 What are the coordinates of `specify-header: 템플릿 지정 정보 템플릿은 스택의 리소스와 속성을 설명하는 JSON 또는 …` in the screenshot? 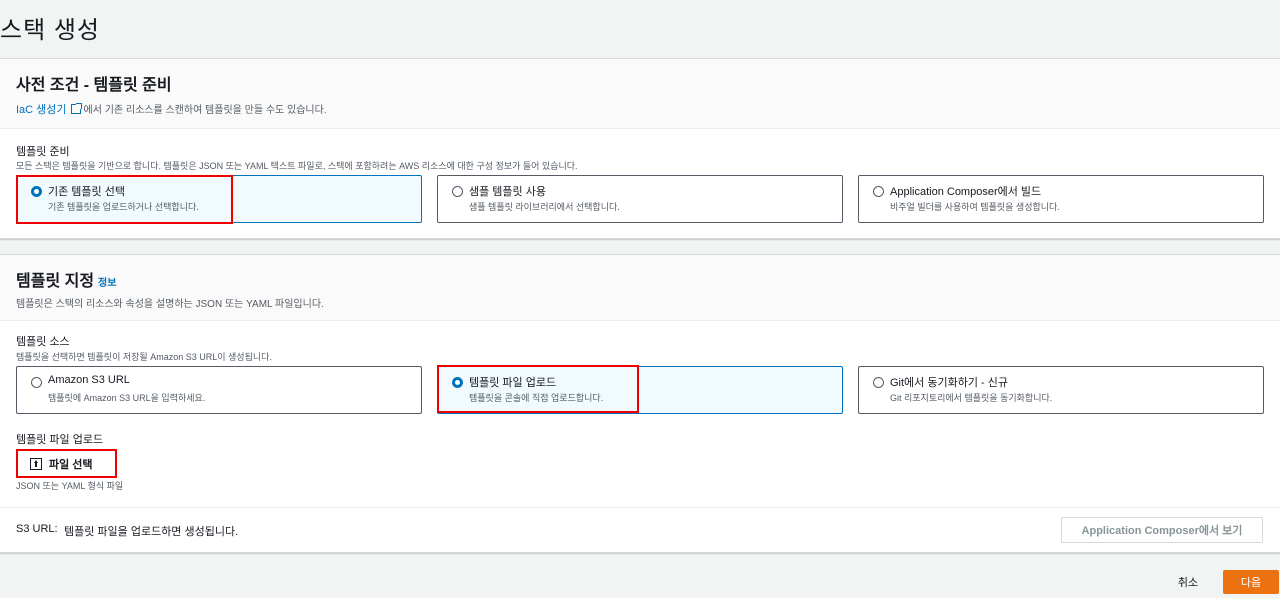 It's located at (640, 288).